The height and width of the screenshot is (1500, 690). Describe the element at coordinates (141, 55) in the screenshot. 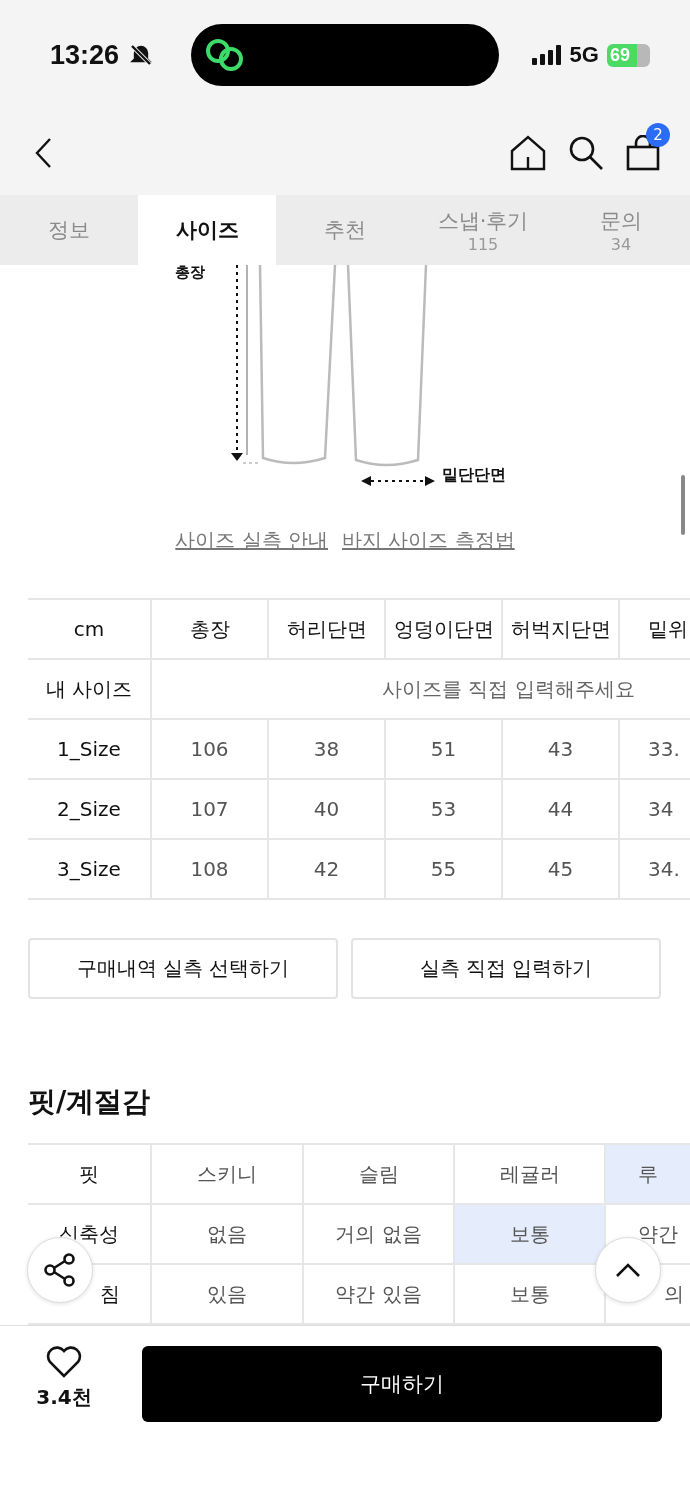

I see `bell-off-icon` at that location.